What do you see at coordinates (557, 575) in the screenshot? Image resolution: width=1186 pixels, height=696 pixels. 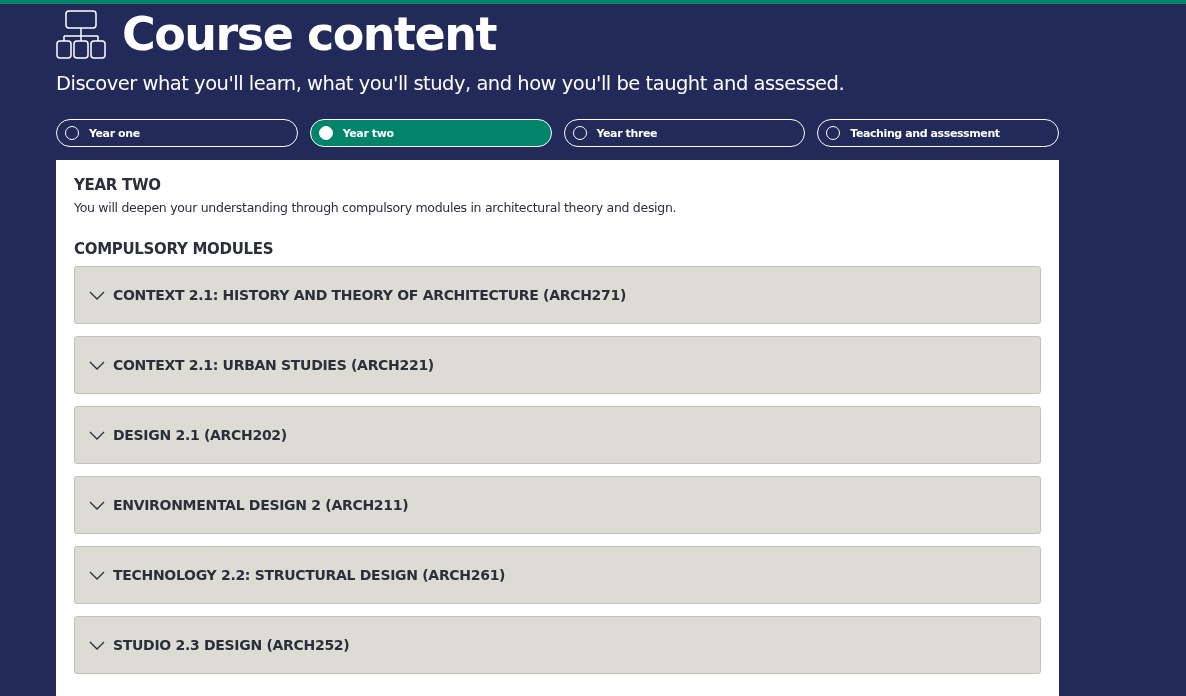 I see `module-accordion: TECHNOLOGY 2.2: STRUCTURAL DESIGN (ARCH261)` at bounding box center [557, 575].